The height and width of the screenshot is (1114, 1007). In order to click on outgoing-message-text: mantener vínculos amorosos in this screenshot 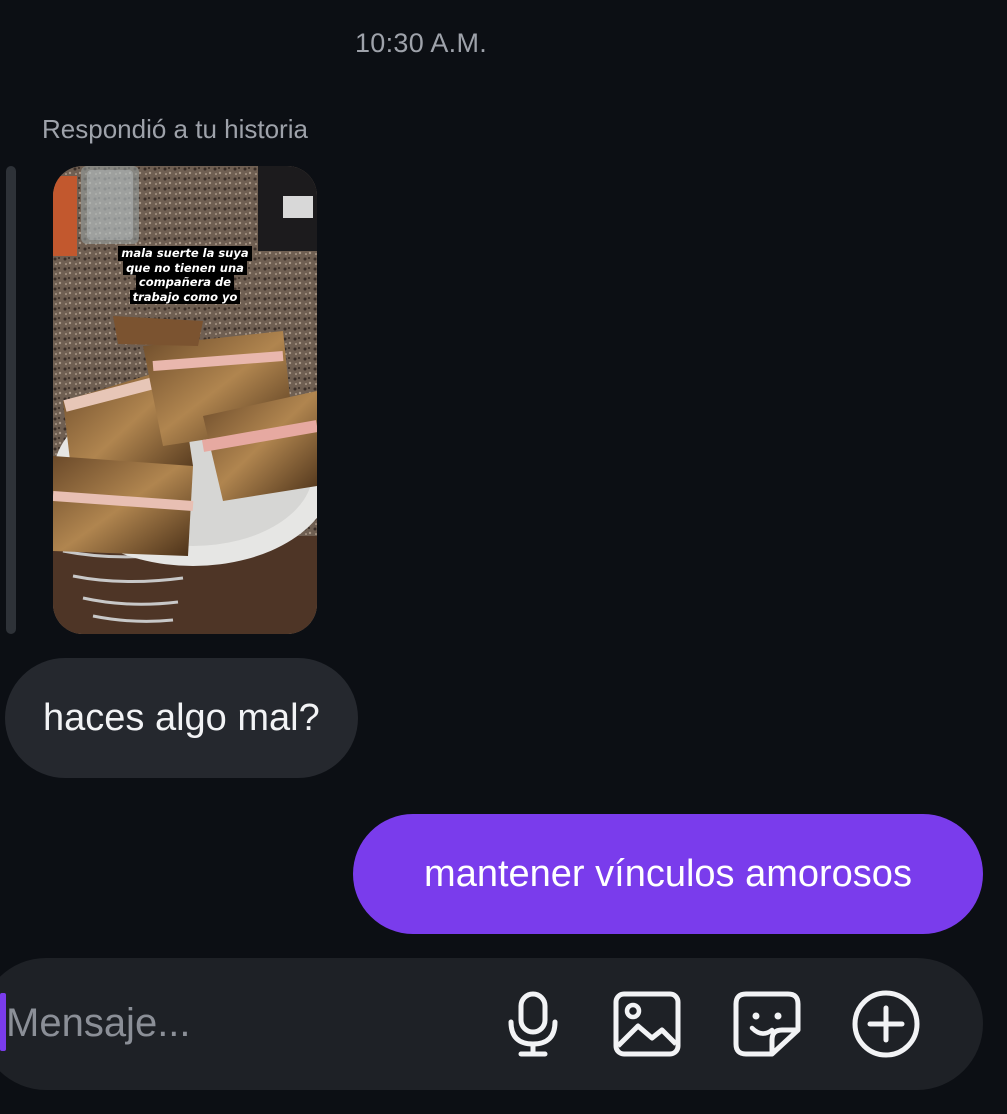, I will do `click(668, 873)`.